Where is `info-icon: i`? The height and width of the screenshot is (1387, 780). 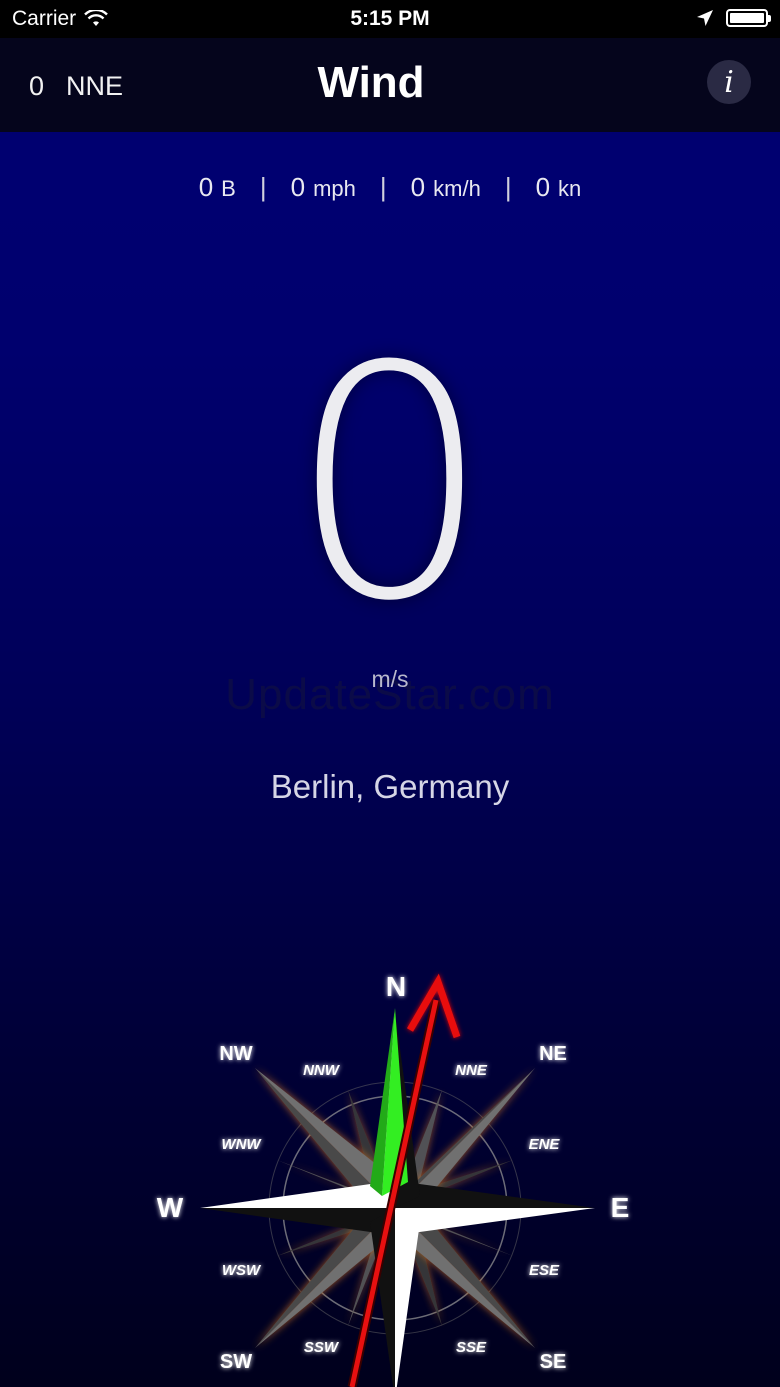 info-icon: i is located at coordinates (729, 82).